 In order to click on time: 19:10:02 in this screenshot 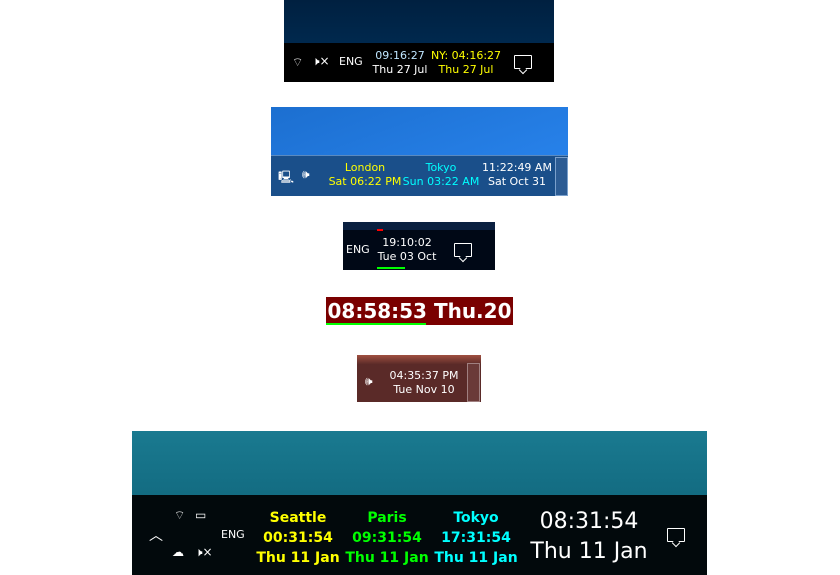, I will do `click(407, 242)`.